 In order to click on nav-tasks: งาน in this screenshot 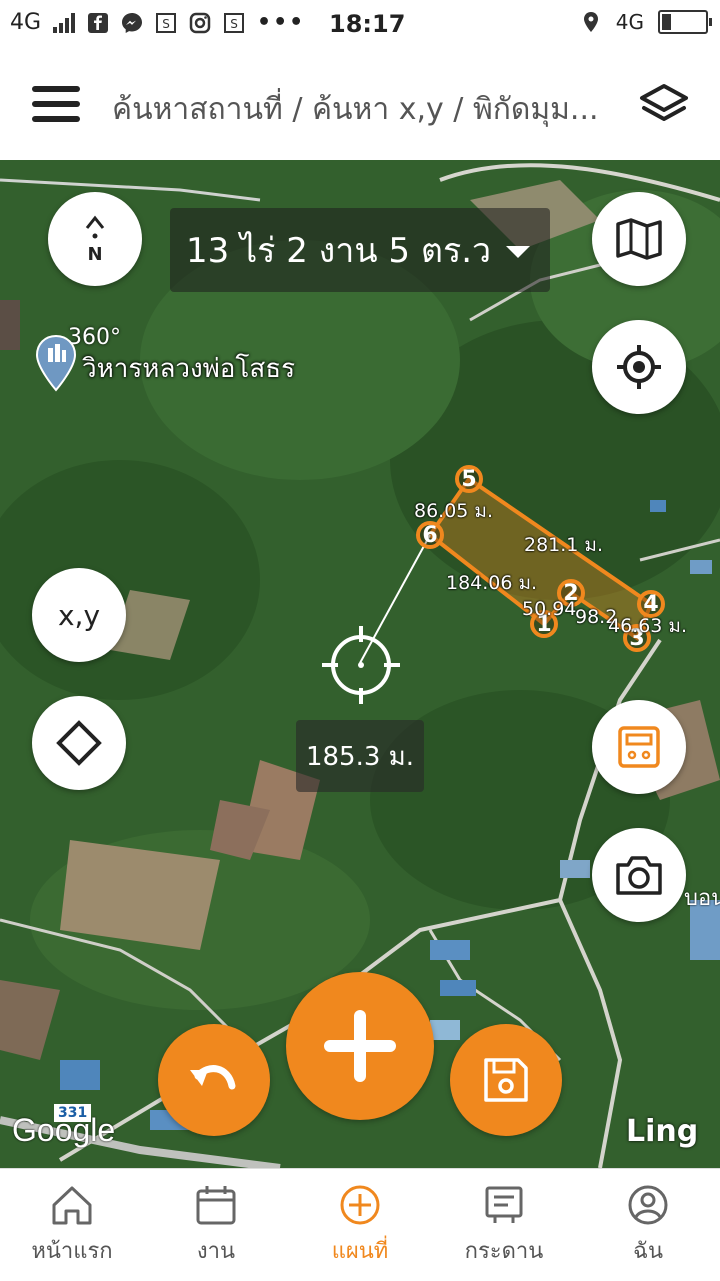, I will do `click(216, 1225)`.